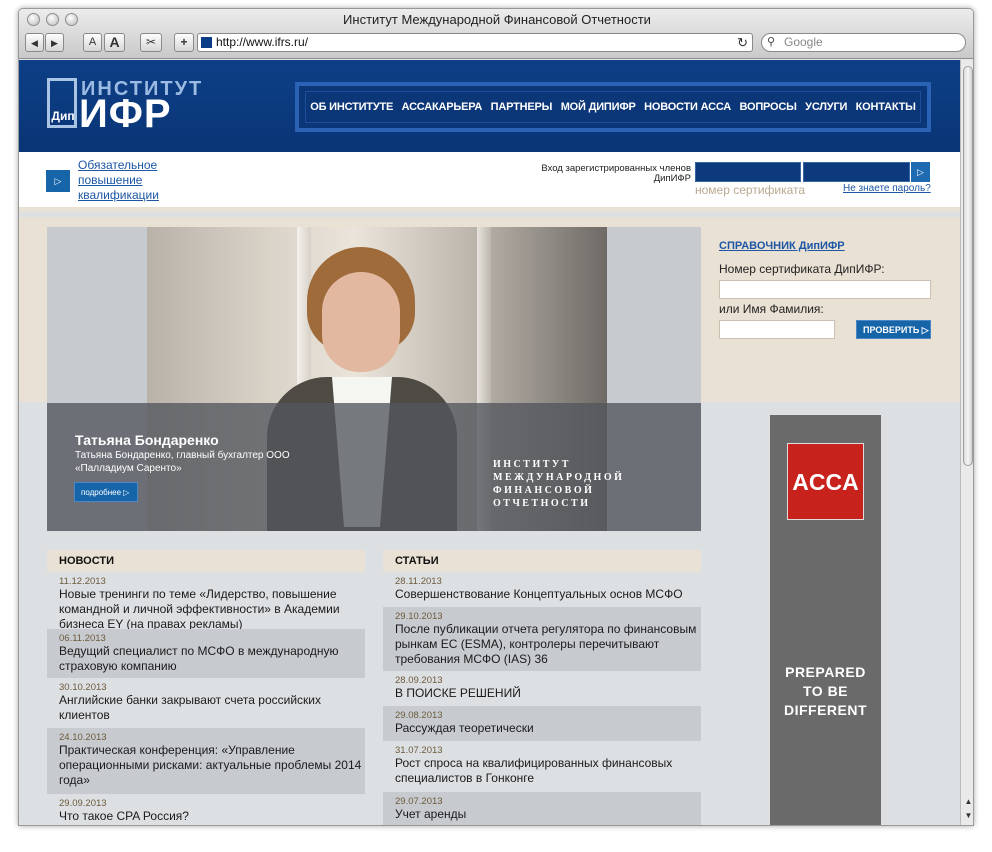 The height and width of the screenshot is (852, 992). I want to click on article-text: Рассуждая теоретически, so click(548, 728).